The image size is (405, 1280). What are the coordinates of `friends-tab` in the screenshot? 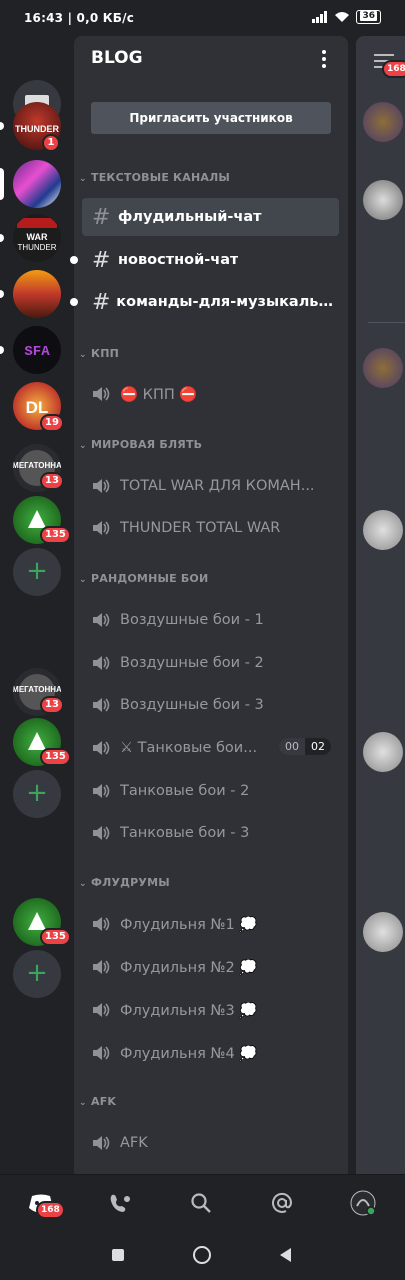 It's located at (121, 1203).